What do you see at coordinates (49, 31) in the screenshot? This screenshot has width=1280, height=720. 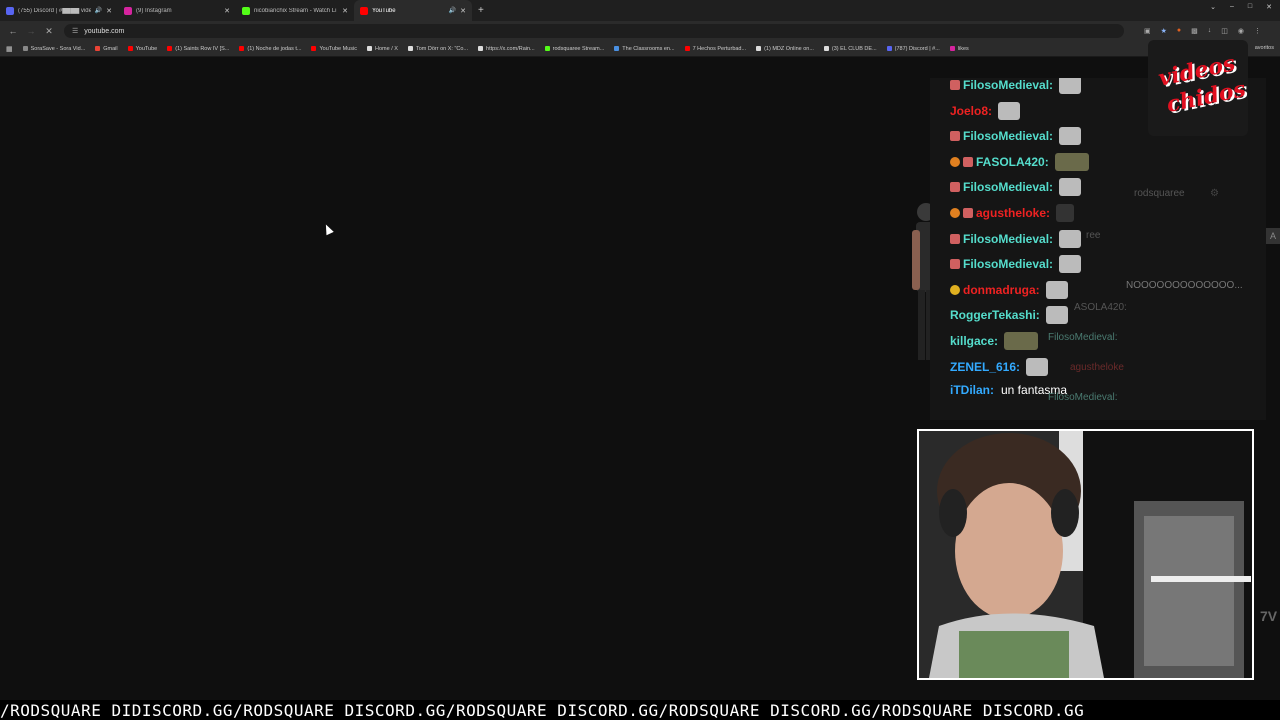 I see `stop-loading-icon: ✕` at bounding box center [49, 31].